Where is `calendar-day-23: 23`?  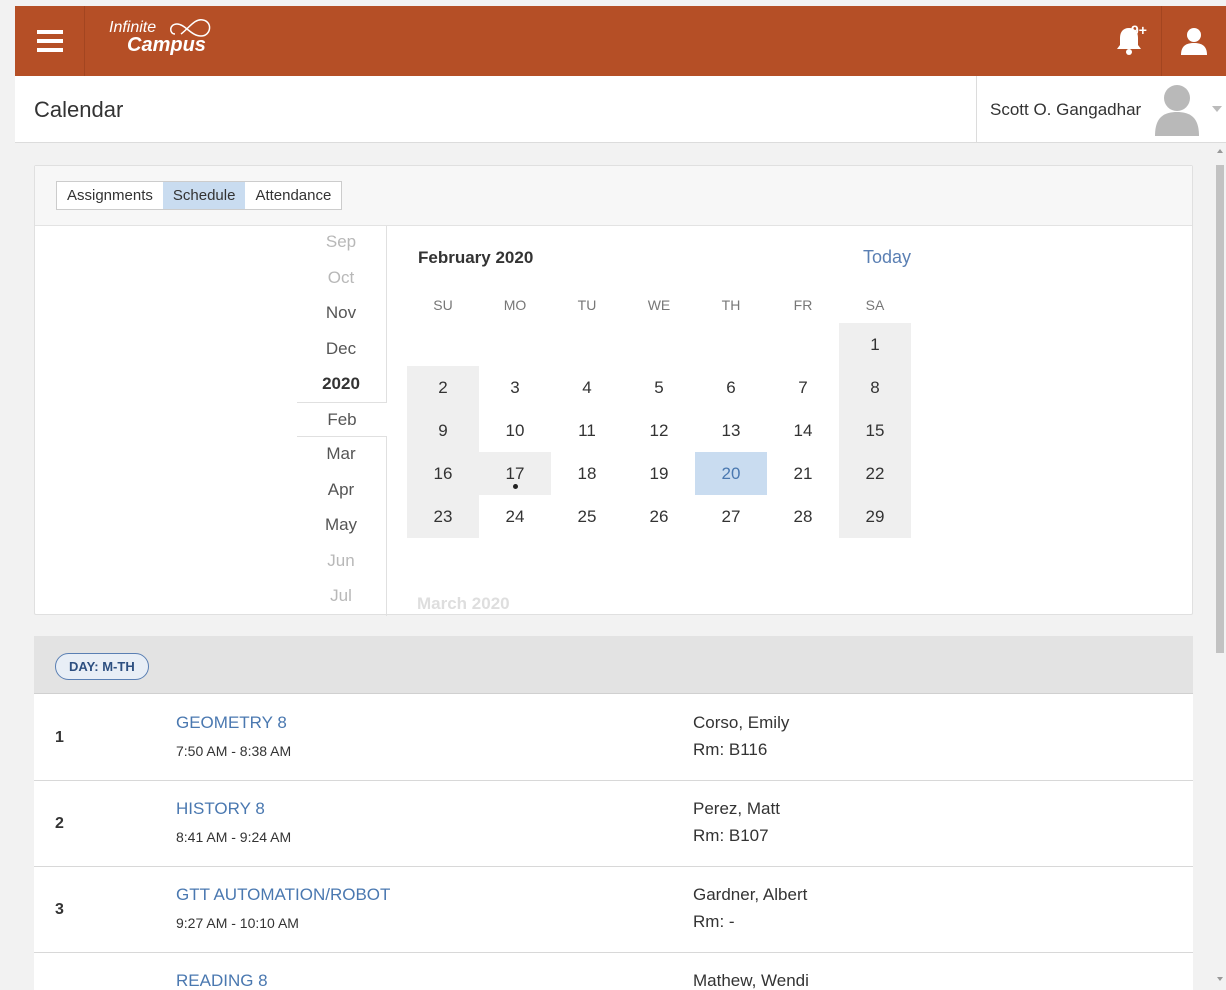 calendar-day-23: 23 is located at coordinates (443, 516).